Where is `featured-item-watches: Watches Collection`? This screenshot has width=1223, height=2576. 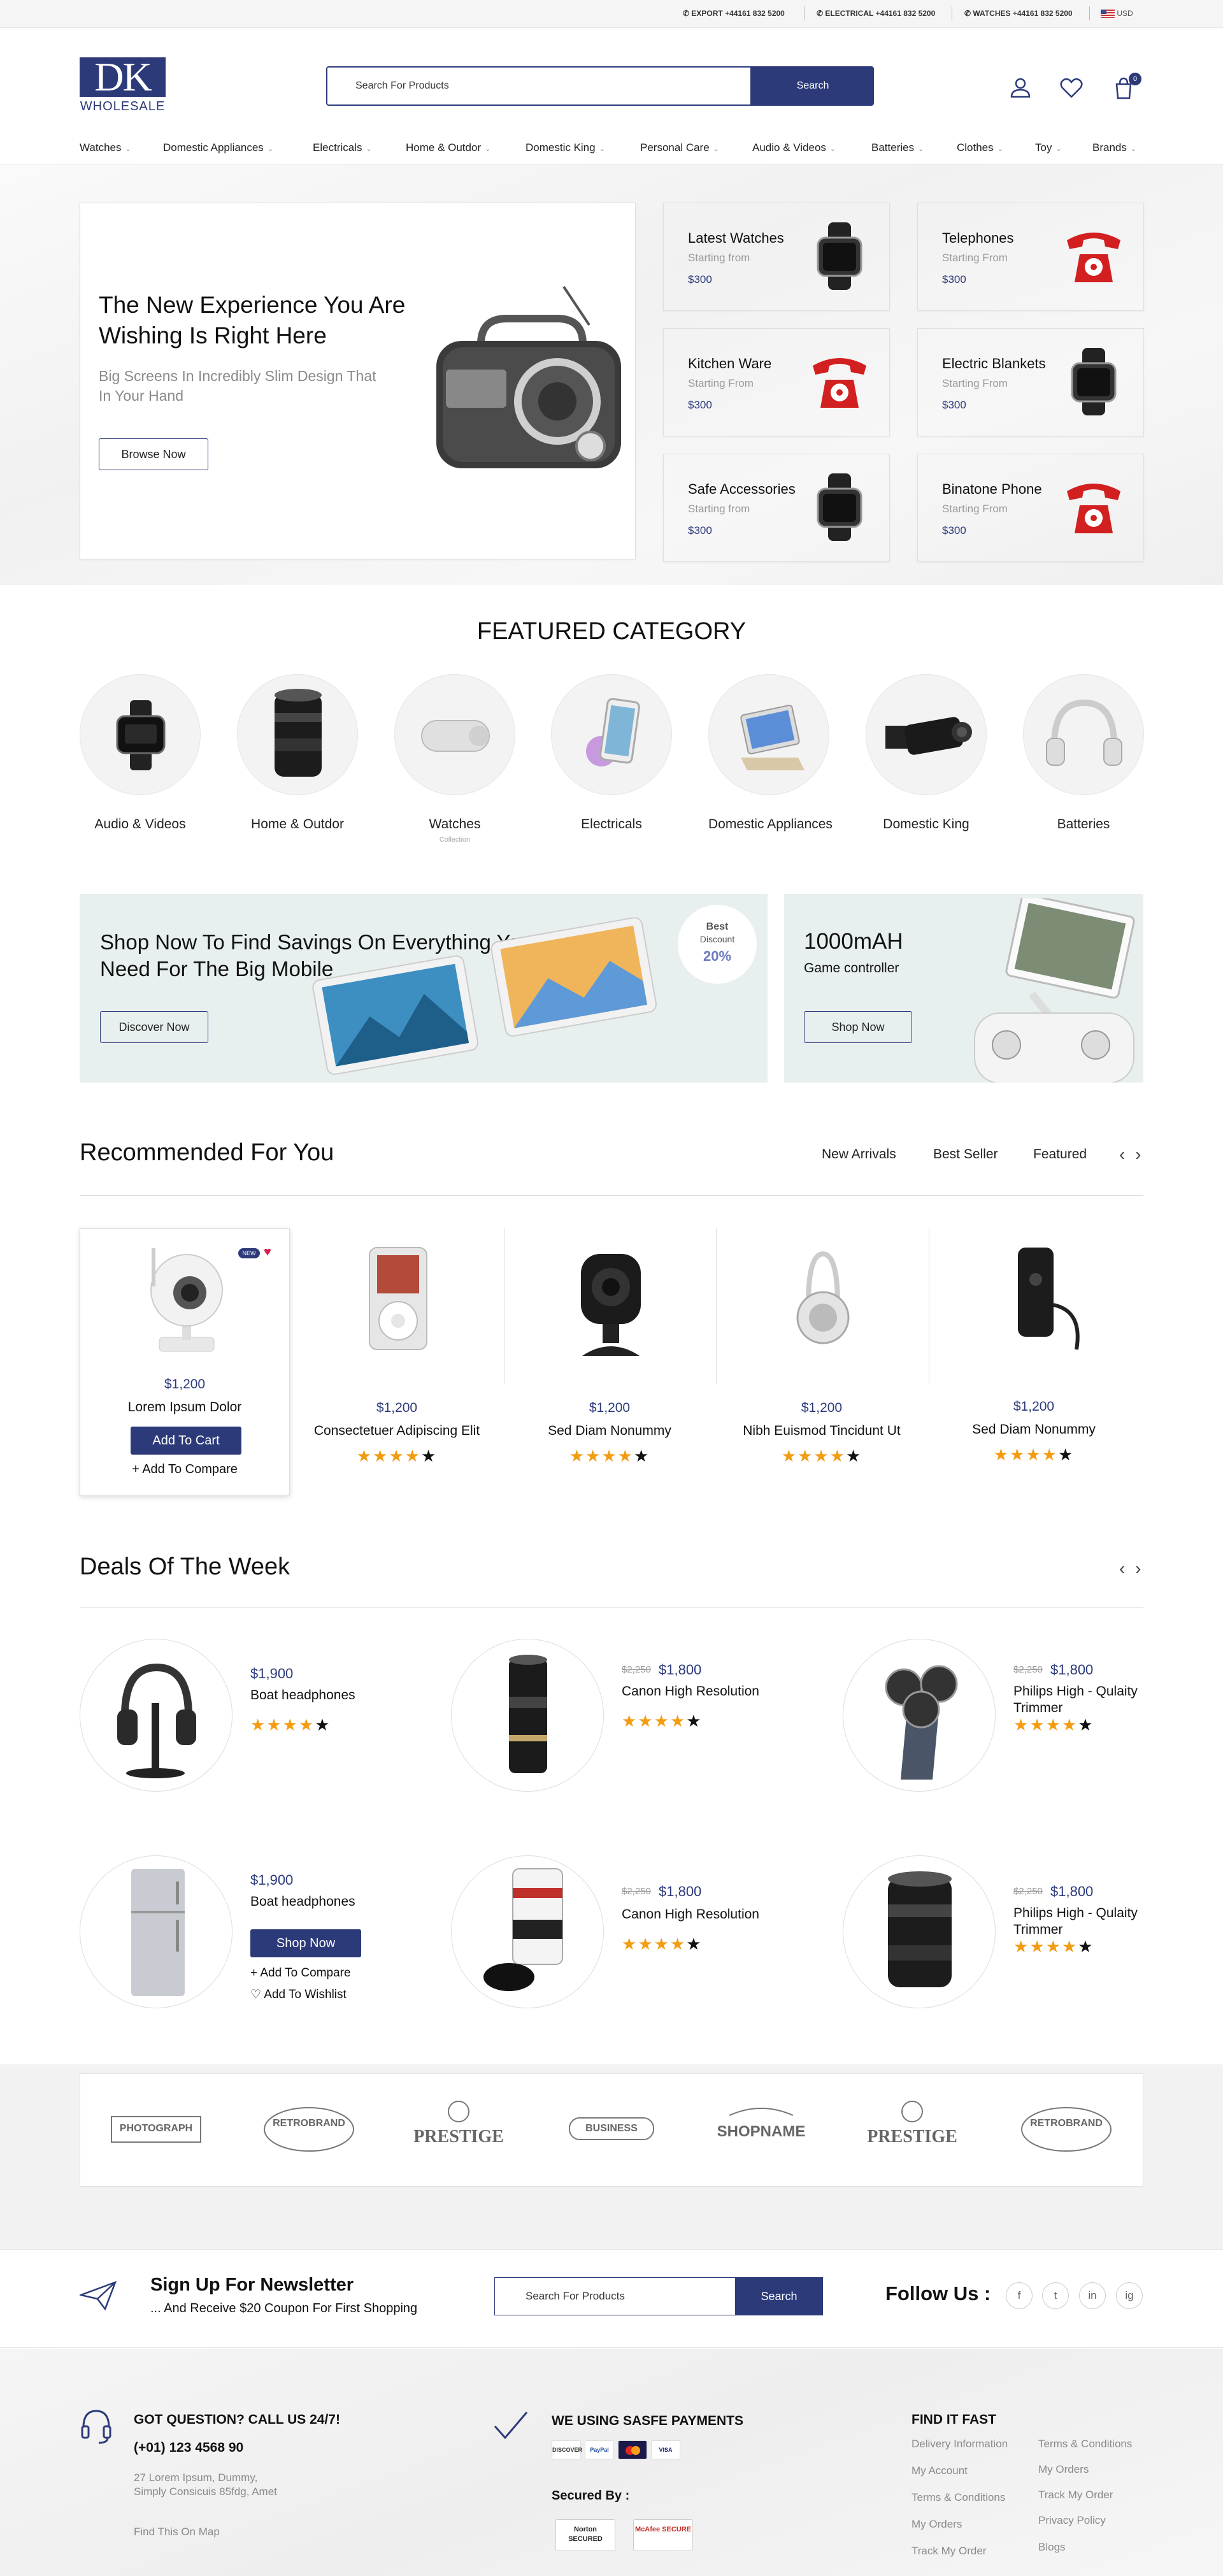
featured-item-watches: Watches Collection is located at coordinates (454, 759).